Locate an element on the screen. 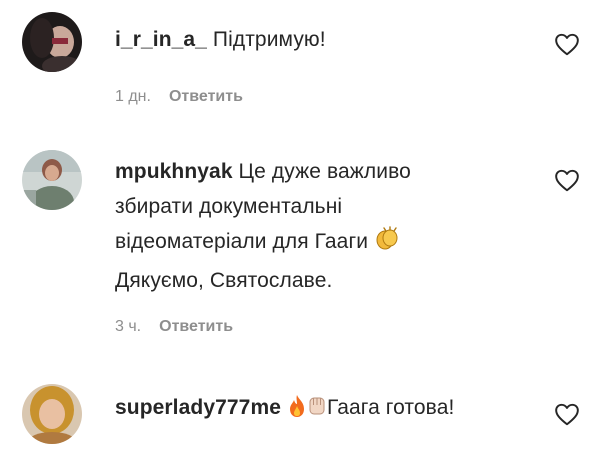 The height and width of the screenshot is (449, 600). comment-meta: 1 дн. Ответить is located at coordinates (179, 97).